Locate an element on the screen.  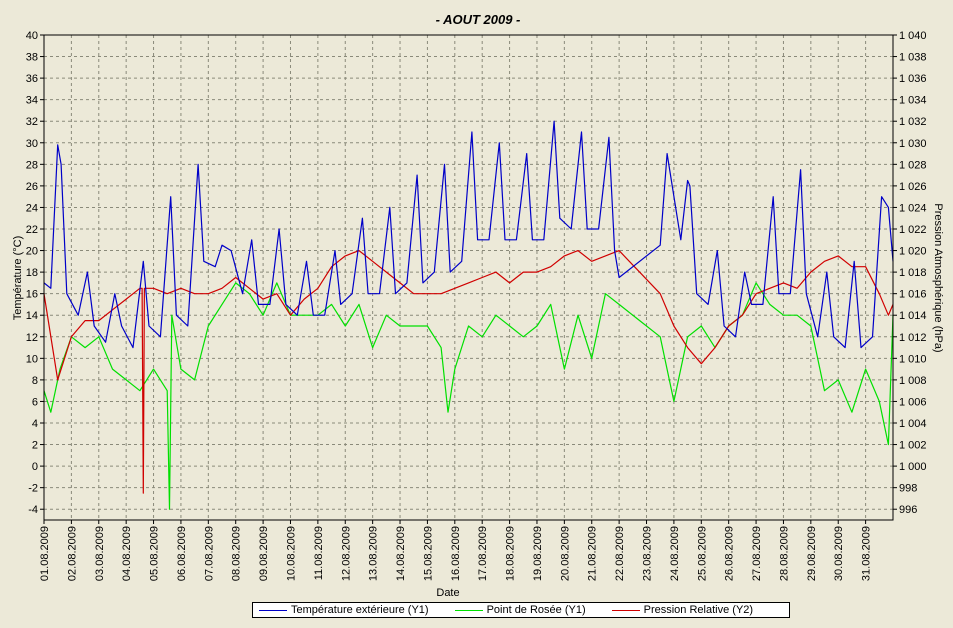
legend-swatch-dewpoint is located at coordinates (468, 610).